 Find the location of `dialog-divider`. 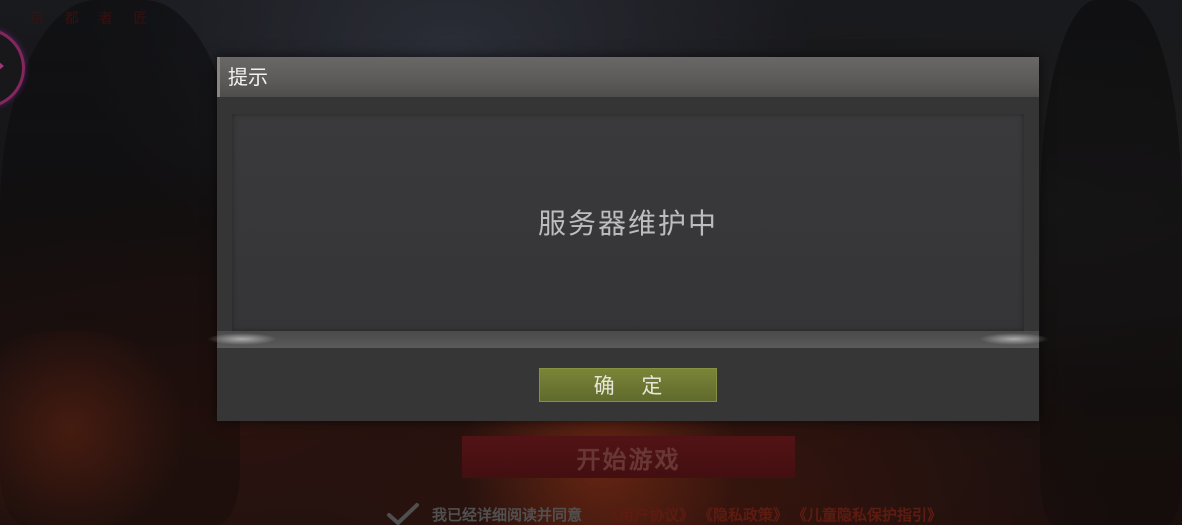

dialog-divider is located at coordinates (628, 339).